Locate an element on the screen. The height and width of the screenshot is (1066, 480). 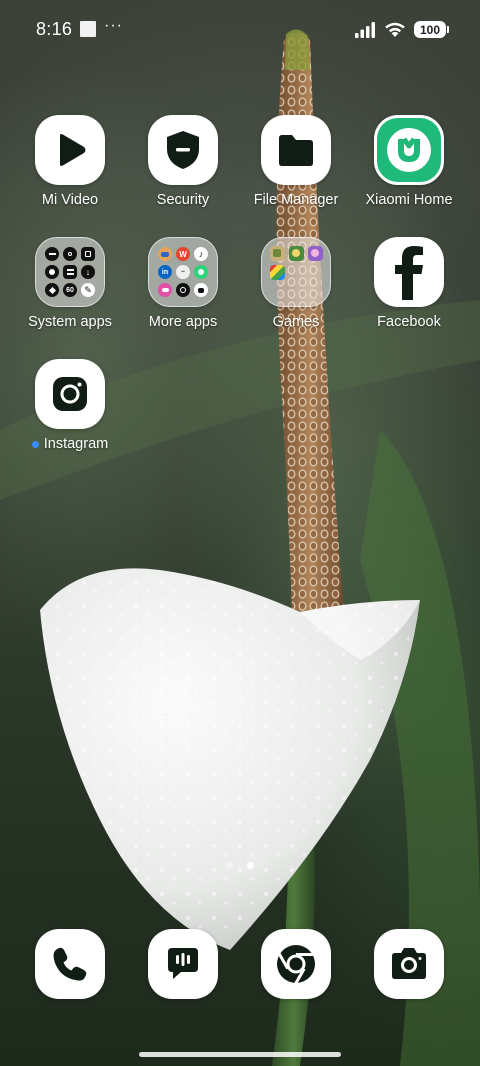
page-indicator is located at coordinates (240, 865).